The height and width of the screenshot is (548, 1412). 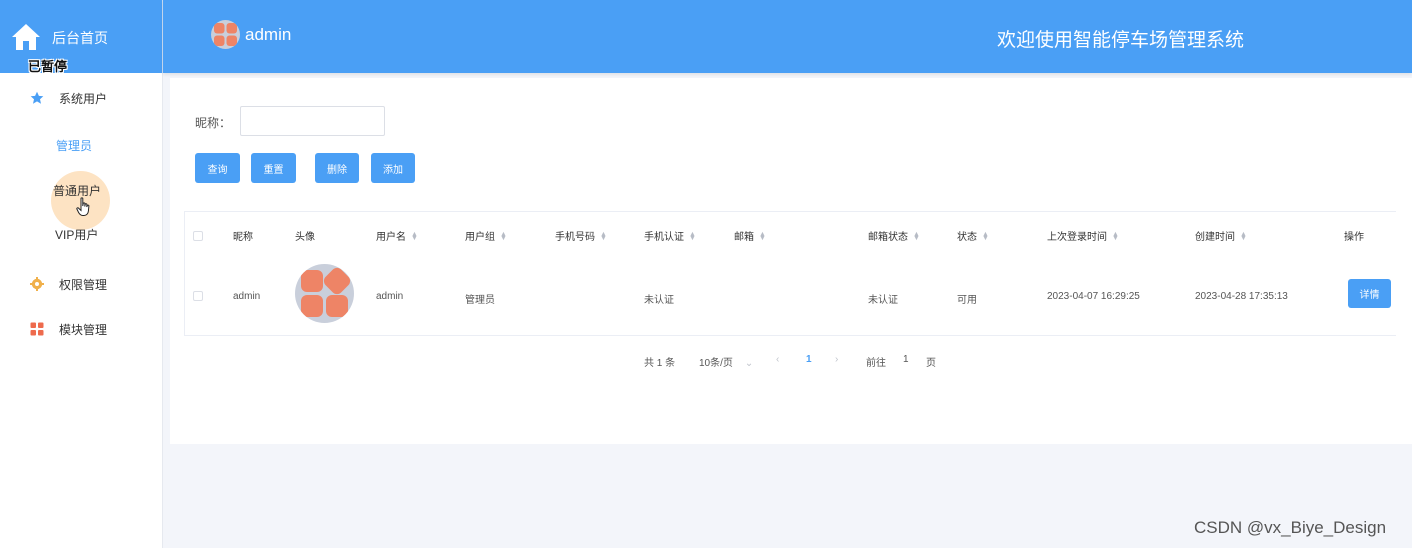 What do you see at coordinates (809, 359) in the screenshot?
I see `current-page: 1` at bounding box center [809, 359].